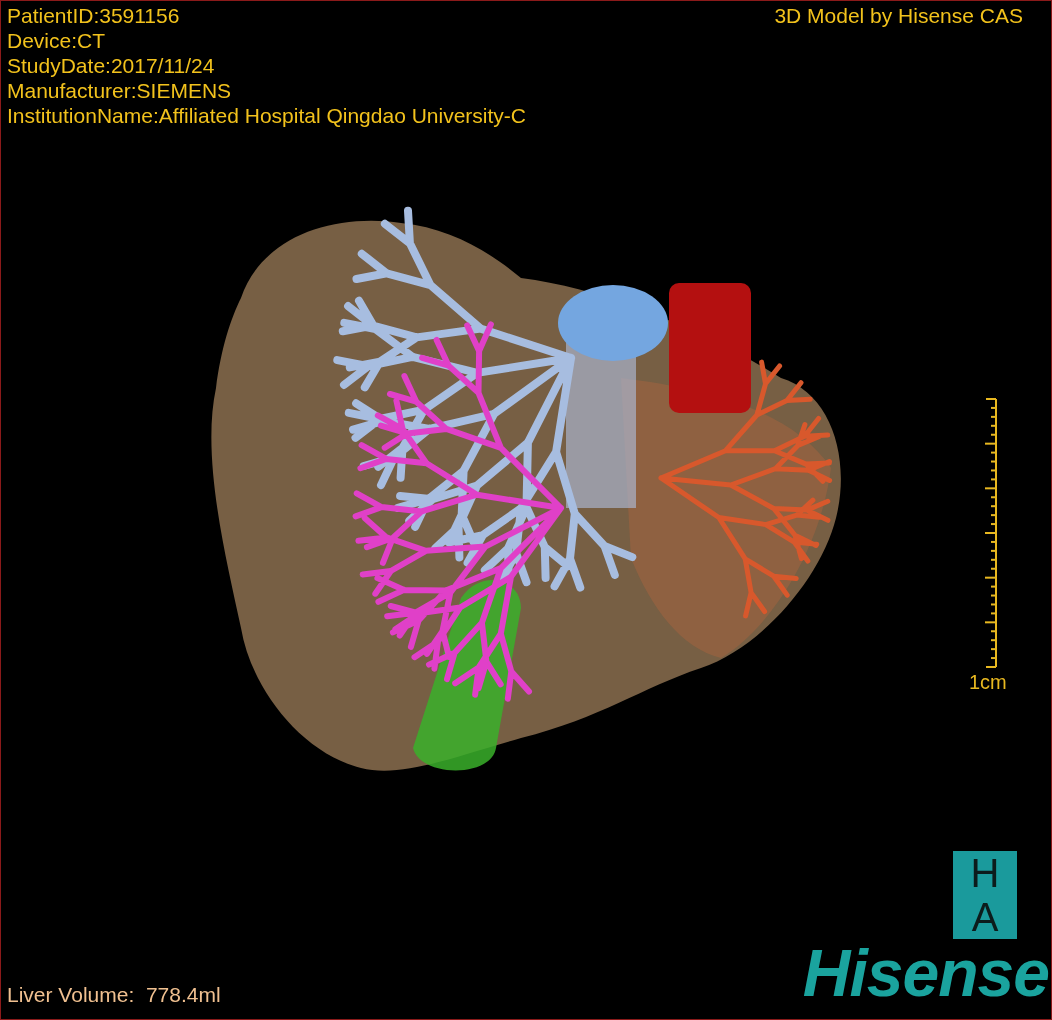 This screenshot has width=1052, height=1020. Describe the element at coordinates (94, 15) in the screenshot. I see `patient-info-text: PatientID:3591156` at that location.